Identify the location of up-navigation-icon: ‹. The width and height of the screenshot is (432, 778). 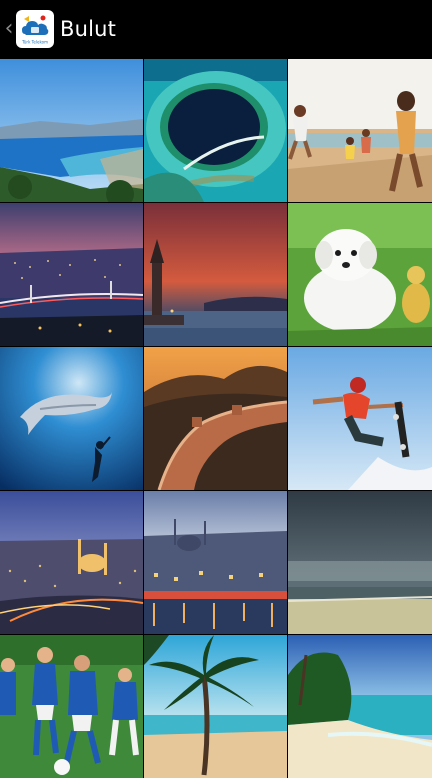
(9, 29).